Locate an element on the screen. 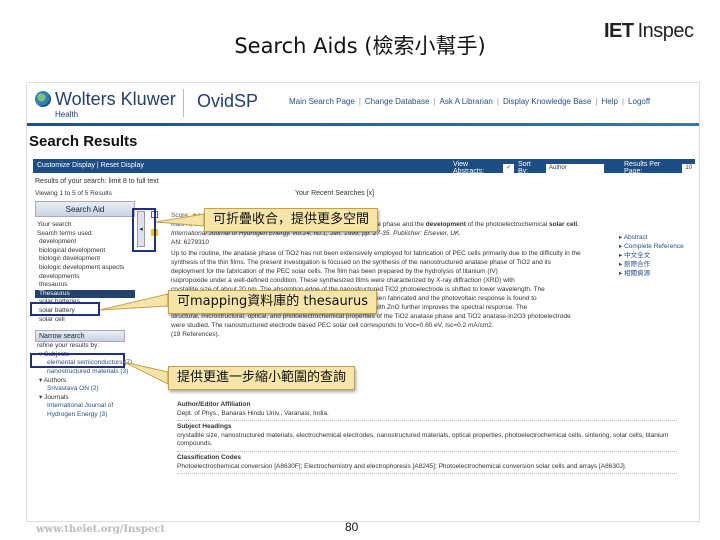 The image size is (720, 540). narrow-search-header: Narrow search is located at coordinates (80, 336).